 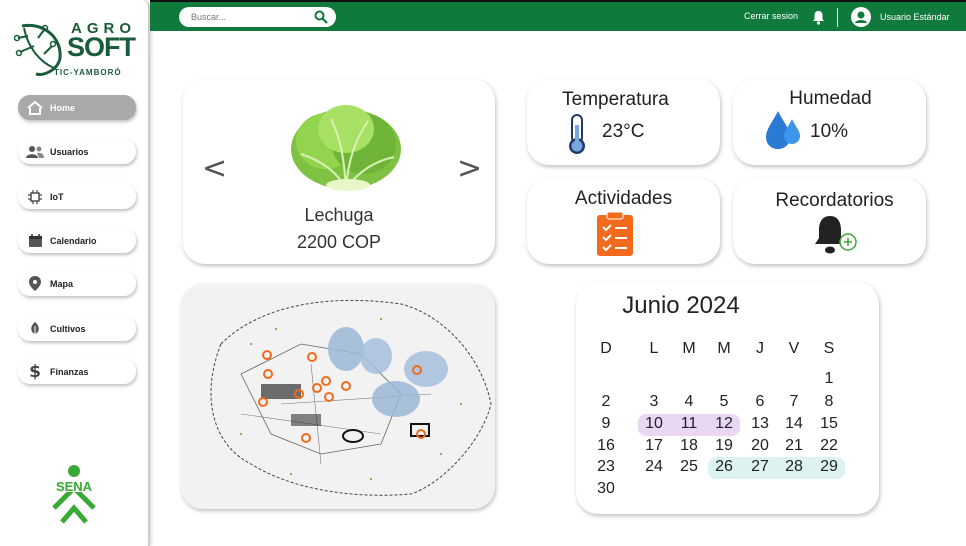 What do you see at coordinates (861, 19) in the screenshot?
I see `user-avatar-icon` at bounding box center [861, 19].